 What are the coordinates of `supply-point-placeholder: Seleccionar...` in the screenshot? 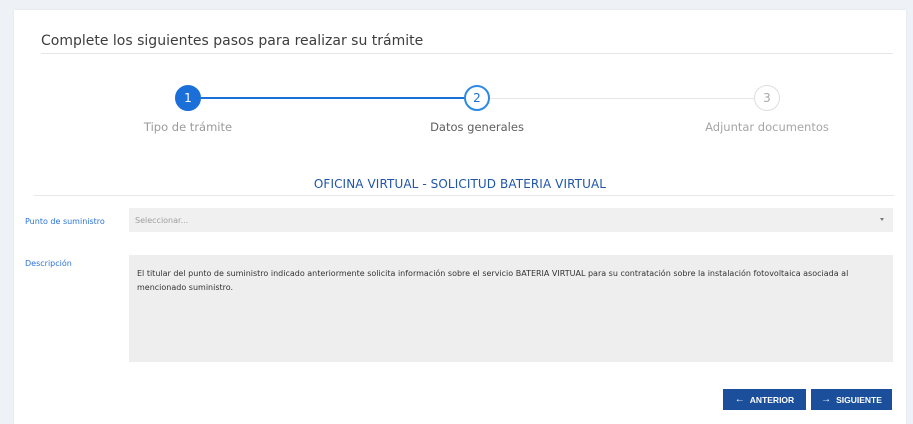 It's located at (162, 220).